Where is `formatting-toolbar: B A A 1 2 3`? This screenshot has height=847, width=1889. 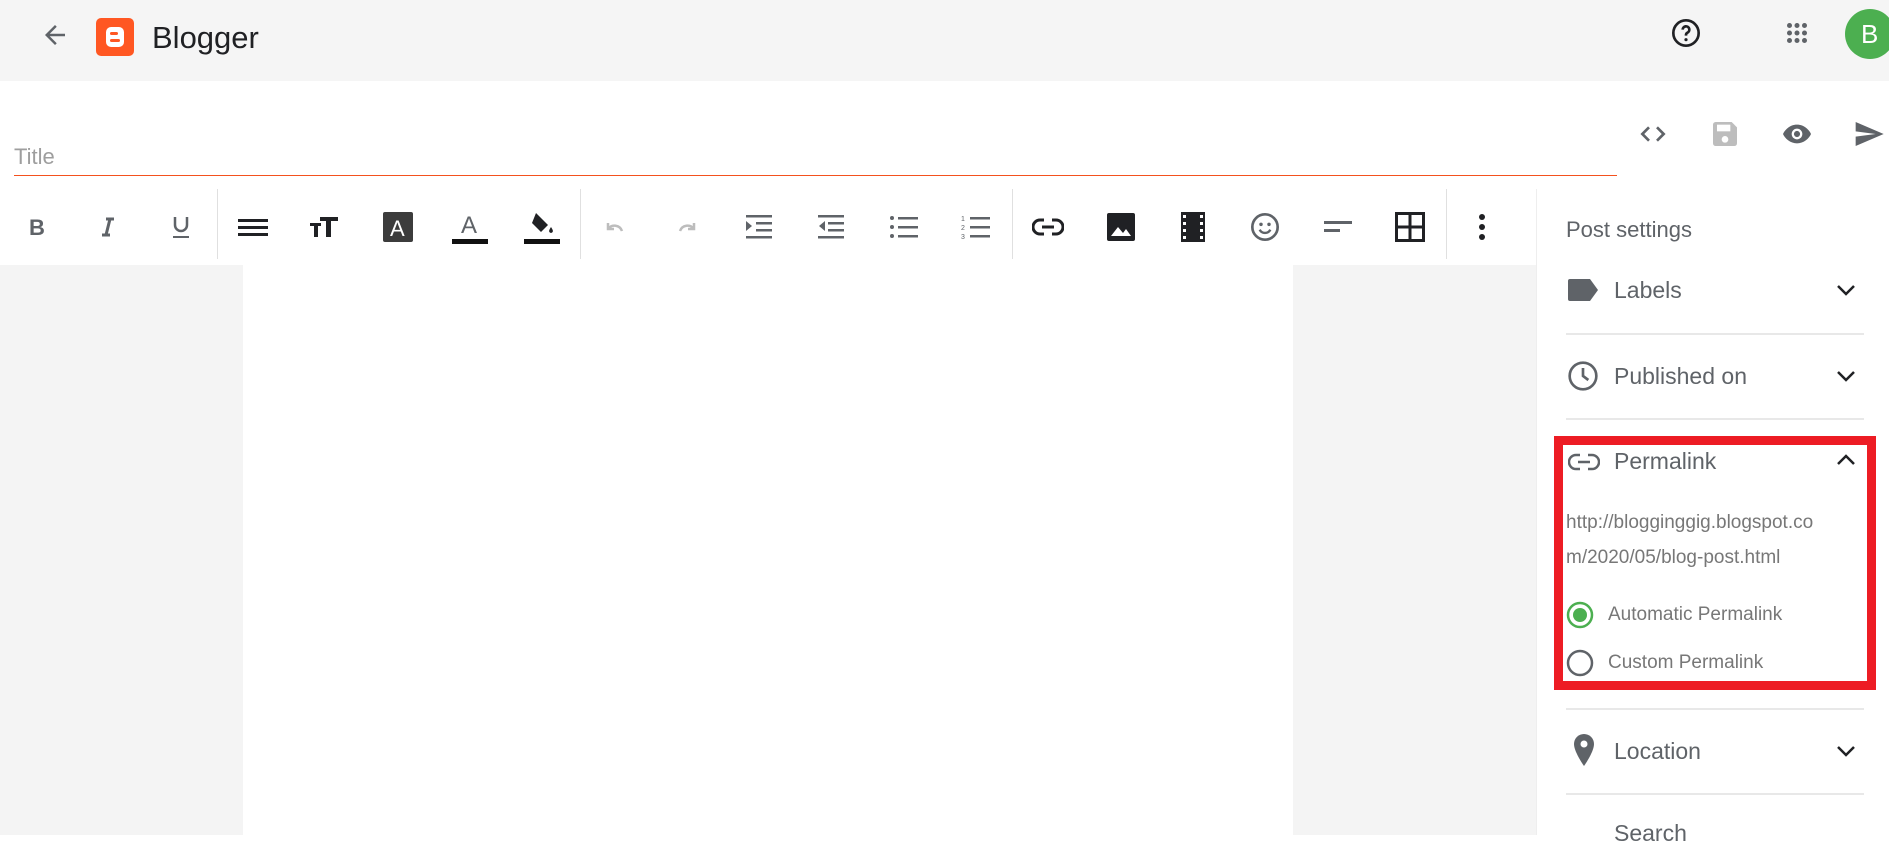
formatting-toolbar: B A A 1 2 3 is located at coordinates (768, 227).